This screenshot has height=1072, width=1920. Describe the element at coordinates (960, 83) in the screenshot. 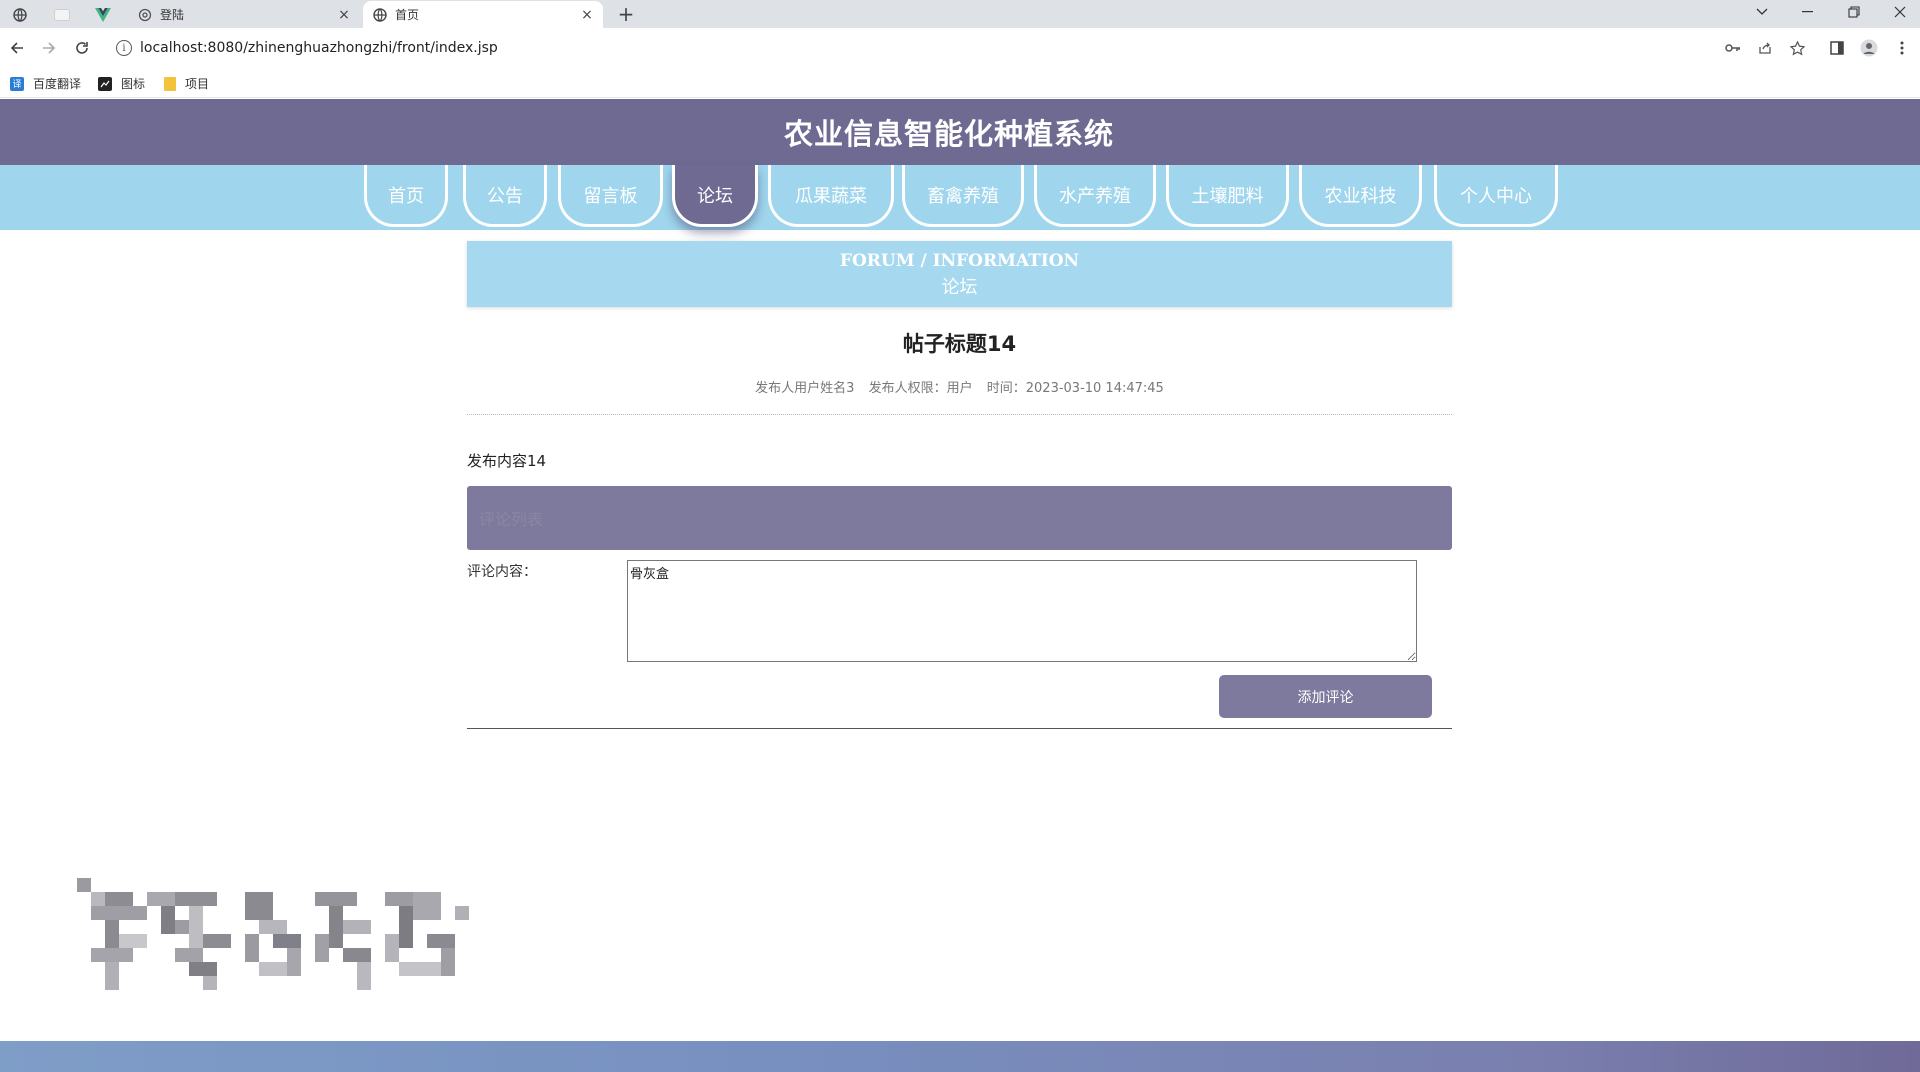

I see `bookmarks-bar: 译 百度翻译 图标 项目` at that location.